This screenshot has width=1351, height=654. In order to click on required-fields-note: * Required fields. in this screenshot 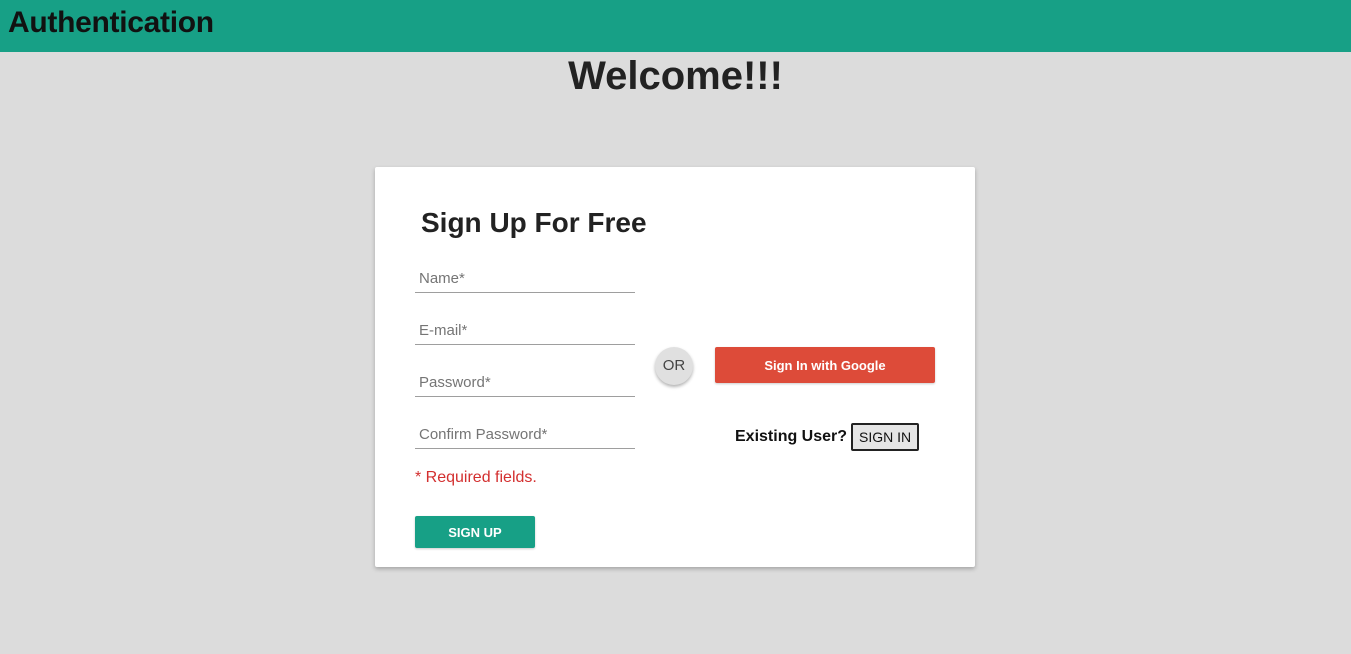, I will do `click(476, 477)`.